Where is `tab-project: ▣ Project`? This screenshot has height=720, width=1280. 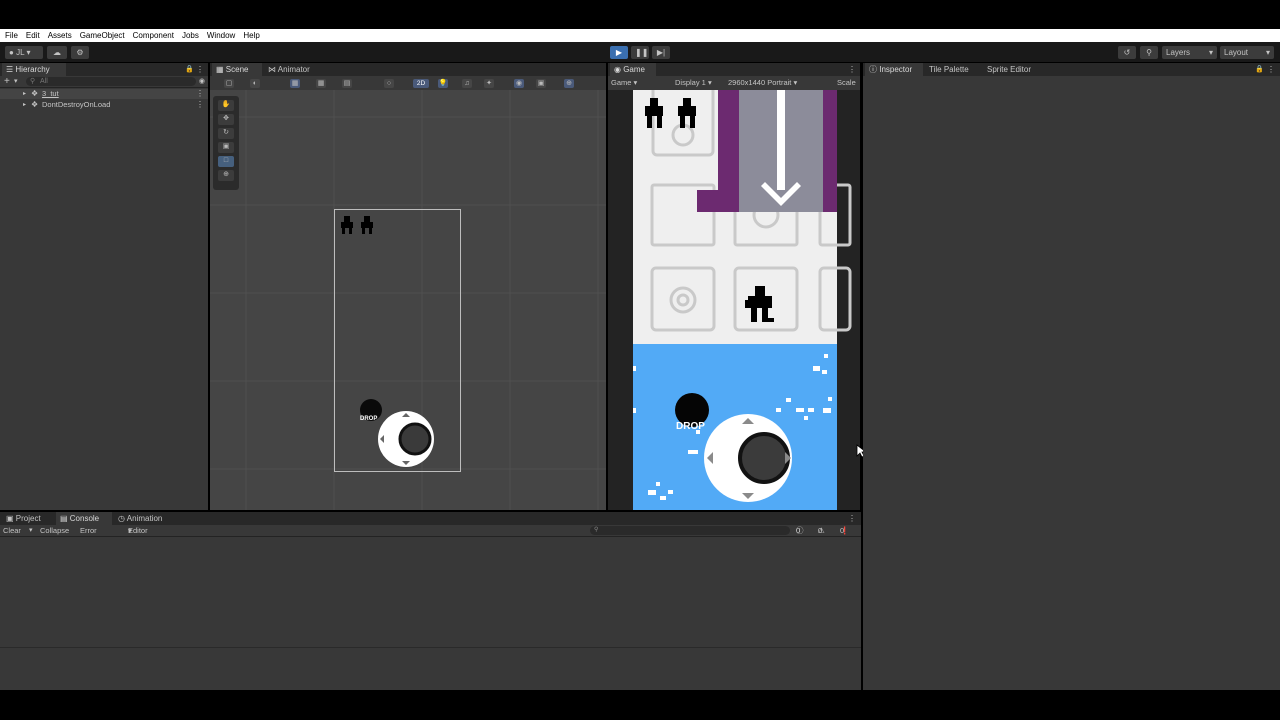 tab-project: ▣ Project is located at coordinates (28, 518).